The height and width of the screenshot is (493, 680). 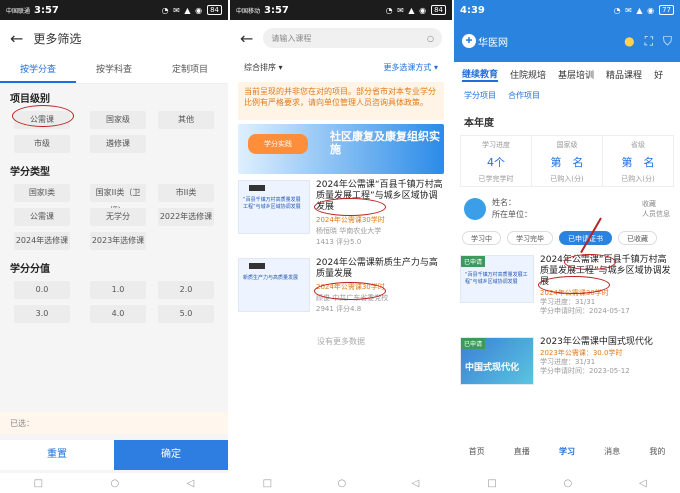 I want to click on tab-quality: 精品课程, so click(x=624, y=74).